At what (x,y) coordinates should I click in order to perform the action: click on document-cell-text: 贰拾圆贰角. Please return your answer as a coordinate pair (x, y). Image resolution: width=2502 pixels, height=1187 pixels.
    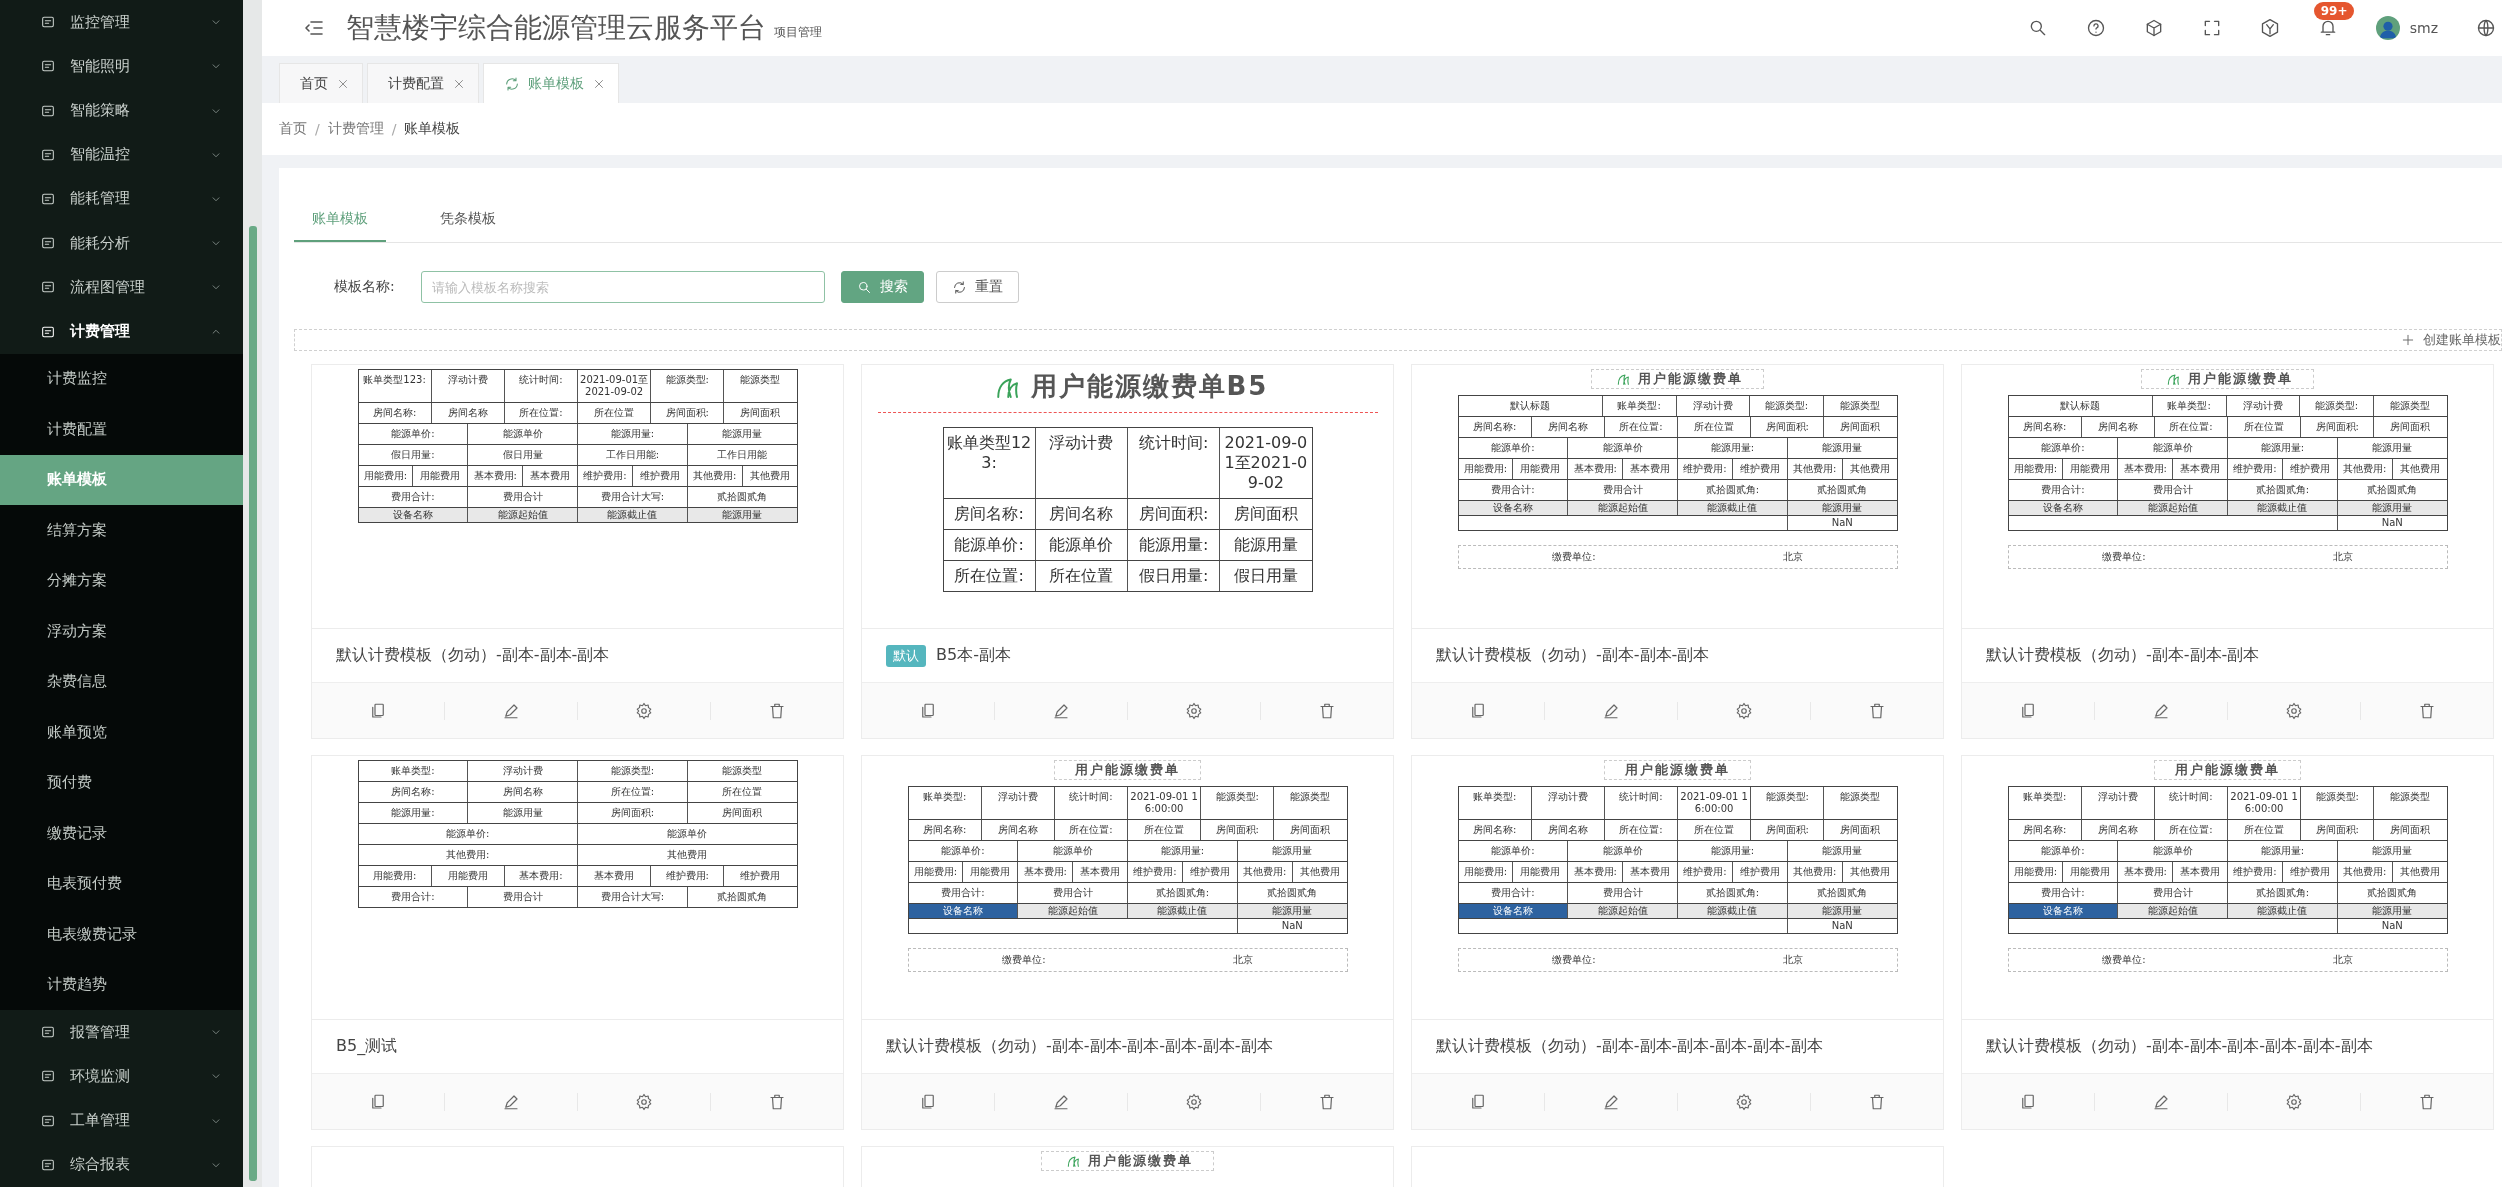
    Looking at the image, I should click on (742, 897).